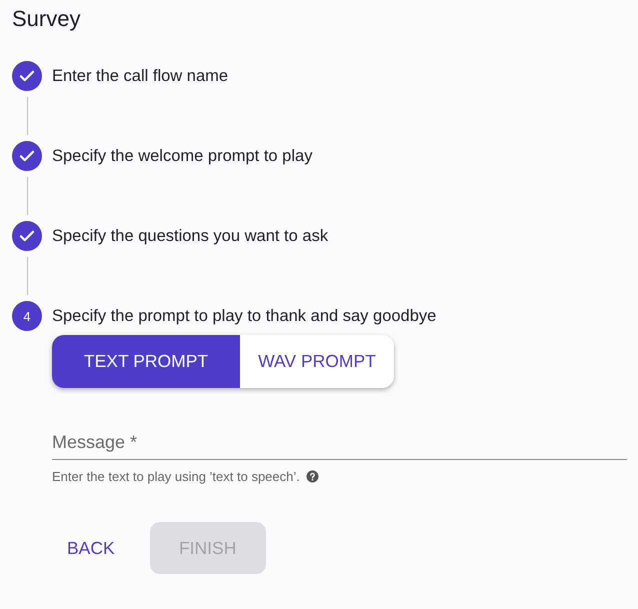 The height and width of the screenshot is (609, 638). I want to click on step-button: BACK, so click(91, 548).